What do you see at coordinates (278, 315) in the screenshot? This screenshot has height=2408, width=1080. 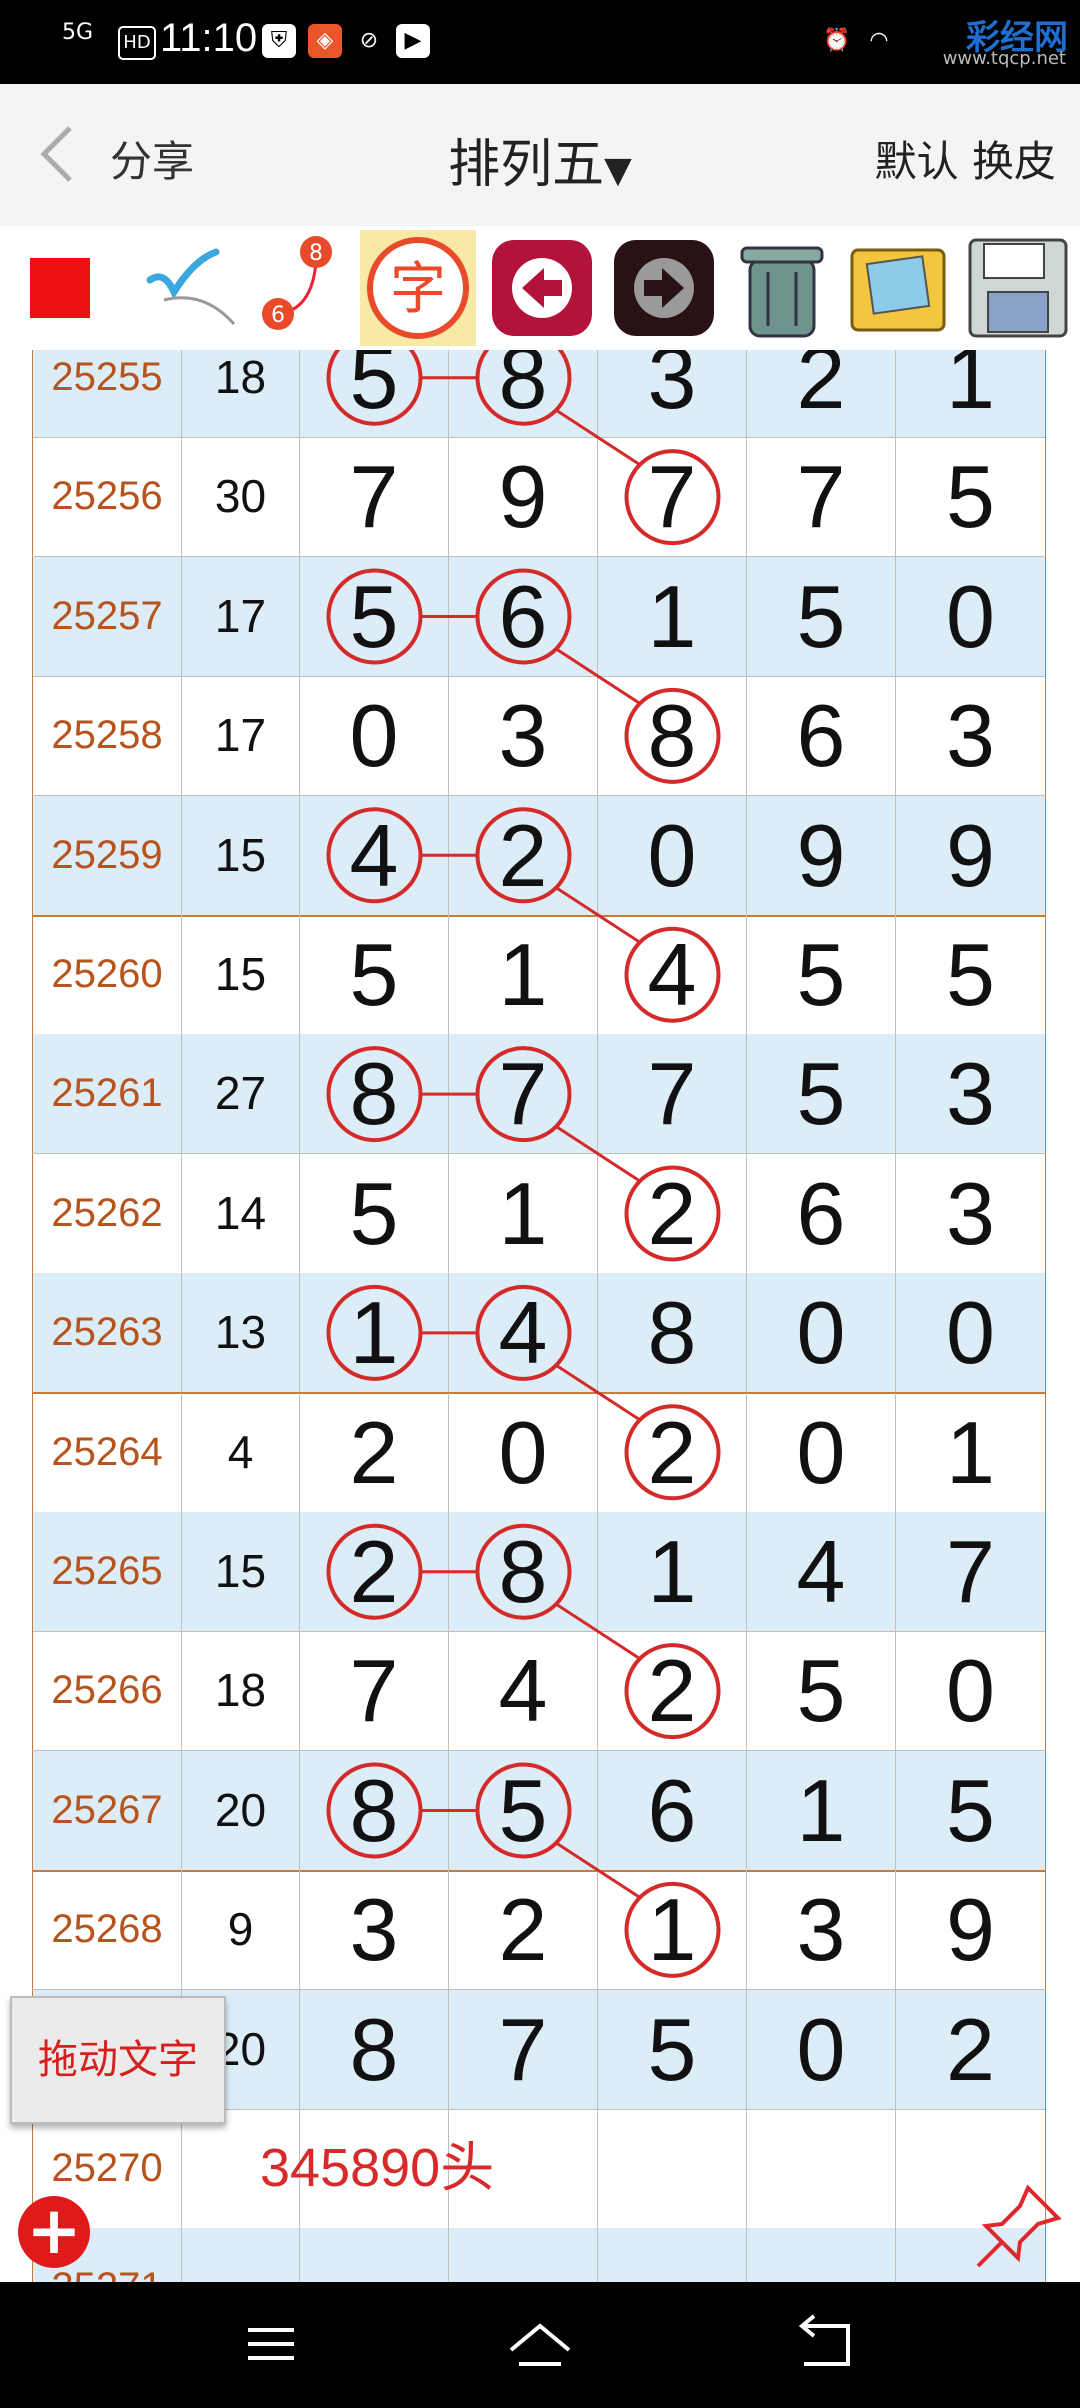 I see `pen-a-label: 6` at bounding box center [278, 315].